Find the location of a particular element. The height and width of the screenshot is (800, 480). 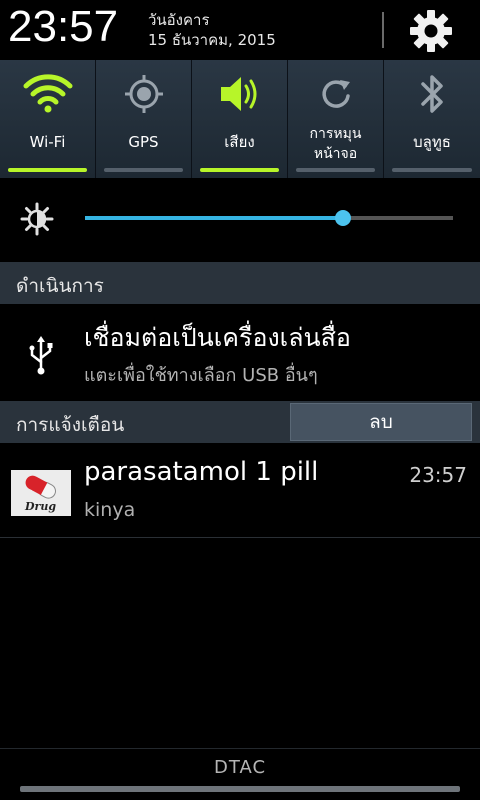

brightness-slider is located at coordinates (269, 218).